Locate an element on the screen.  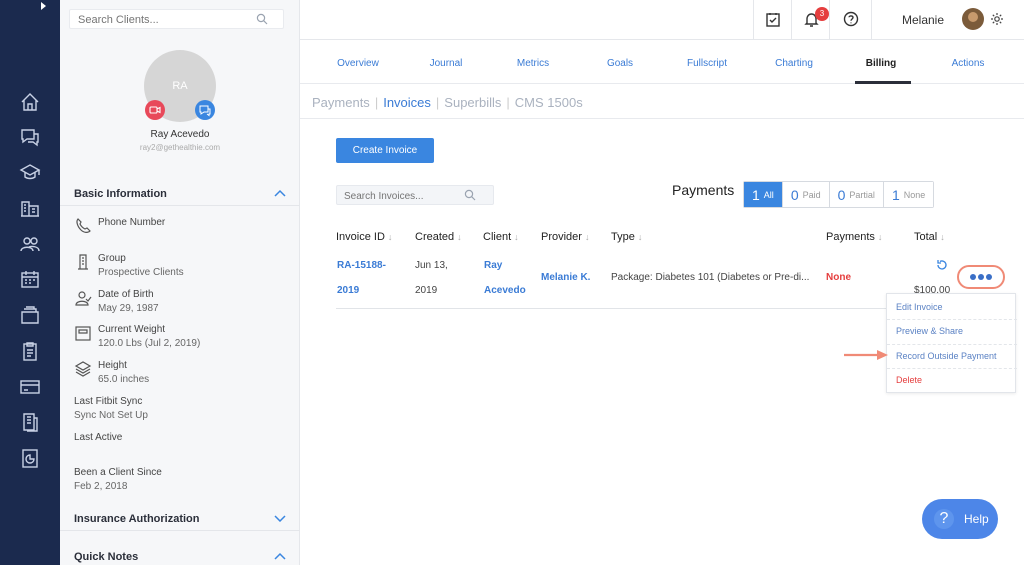
header-total: Total ↓ is located at coordinates (929, 237).